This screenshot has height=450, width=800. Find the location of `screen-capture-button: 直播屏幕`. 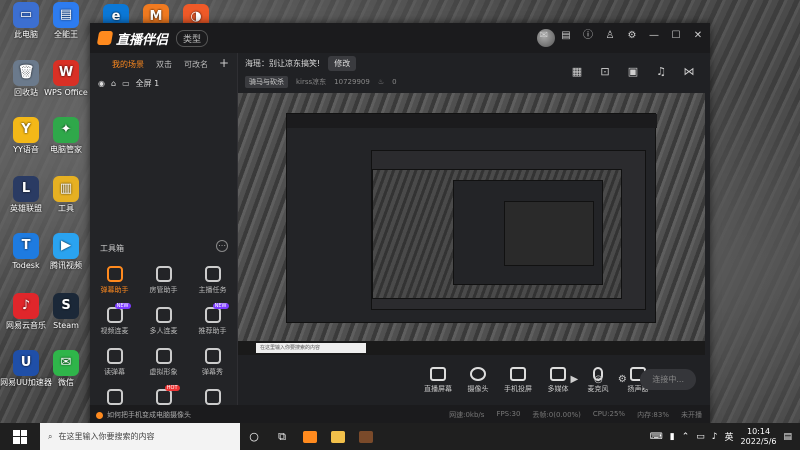

screen-capture-button: 直播屏幕 is located at coordinates (438, 380).